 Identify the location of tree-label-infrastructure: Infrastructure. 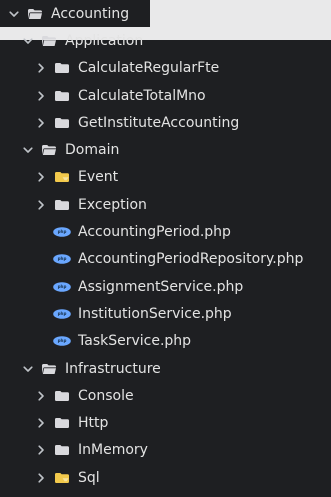
(113, 368).